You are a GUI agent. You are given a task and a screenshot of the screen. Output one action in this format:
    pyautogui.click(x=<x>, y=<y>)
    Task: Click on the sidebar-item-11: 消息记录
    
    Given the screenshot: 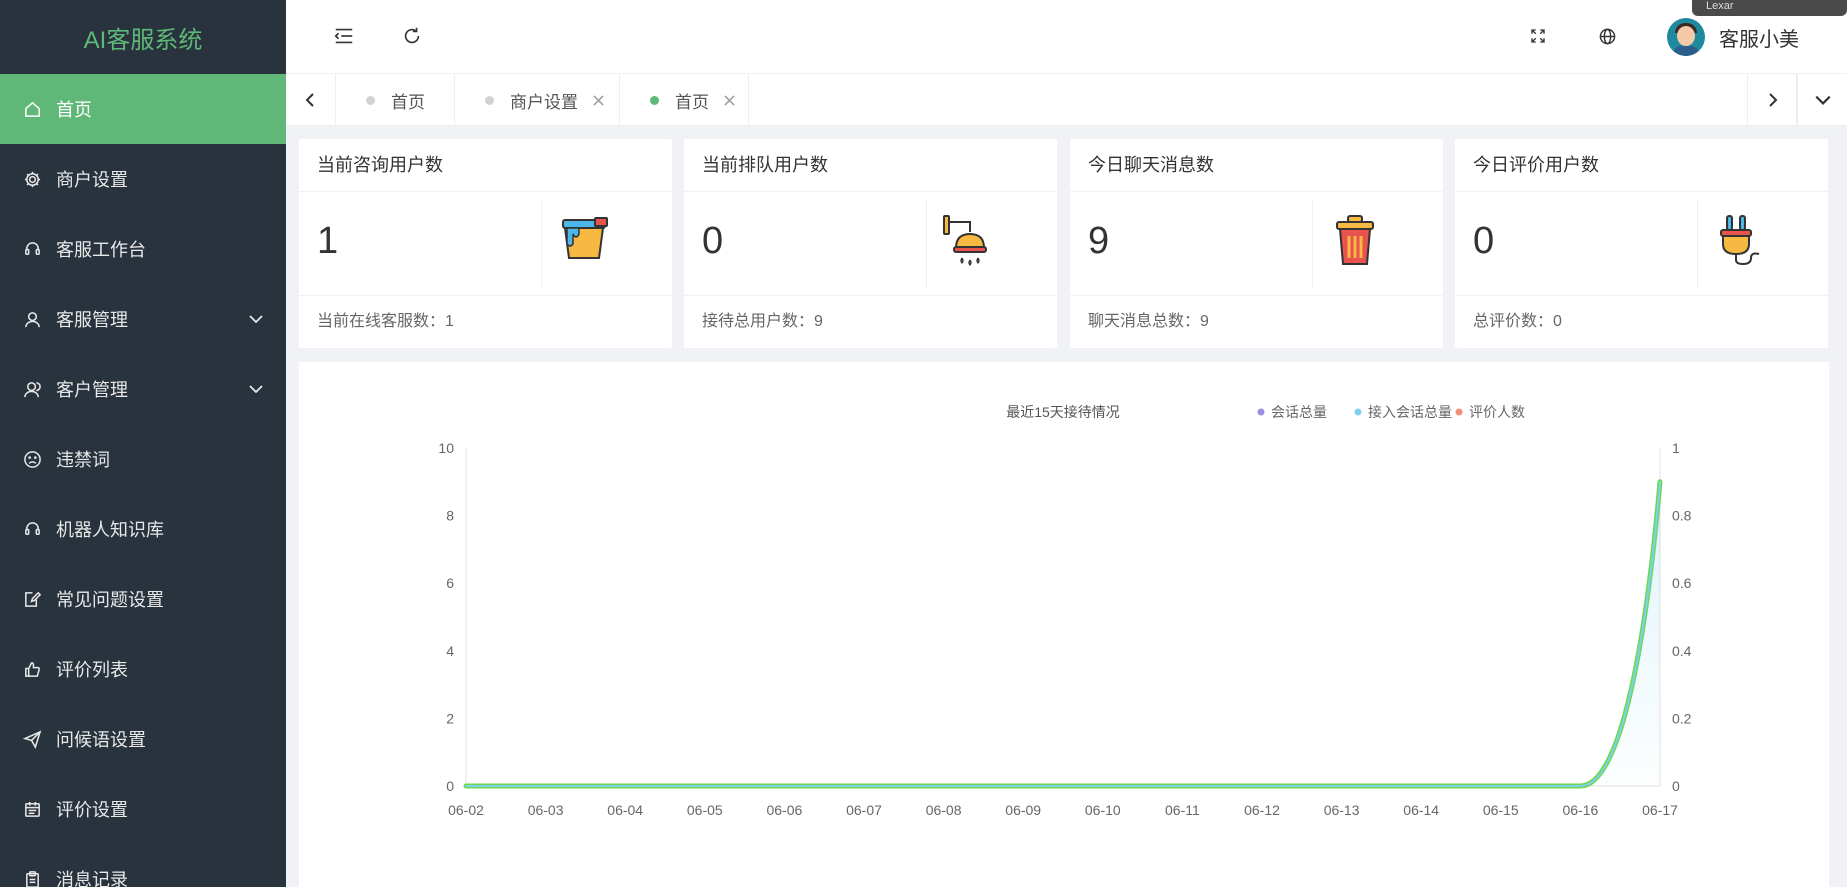 What is the action you would take?
    pyautogui.click(x=143, y=865)
    